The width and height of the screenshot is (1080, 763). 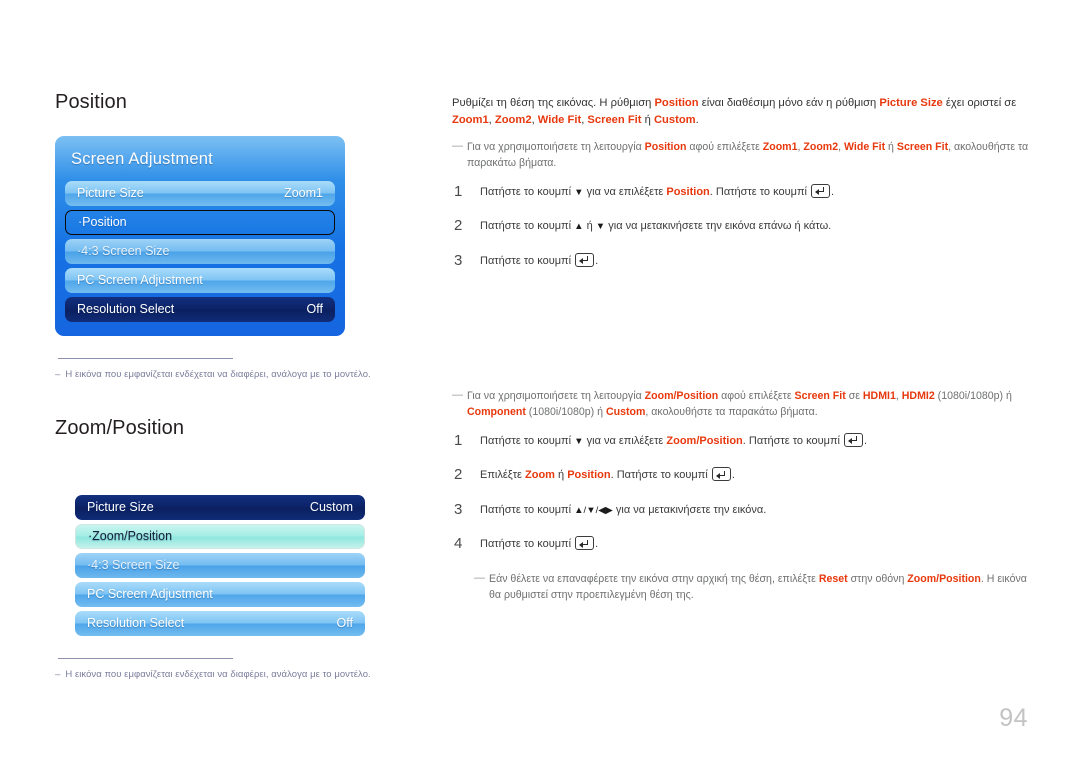 I want to click on osd-row-label: Picture Size, so click(x=110, y=193).